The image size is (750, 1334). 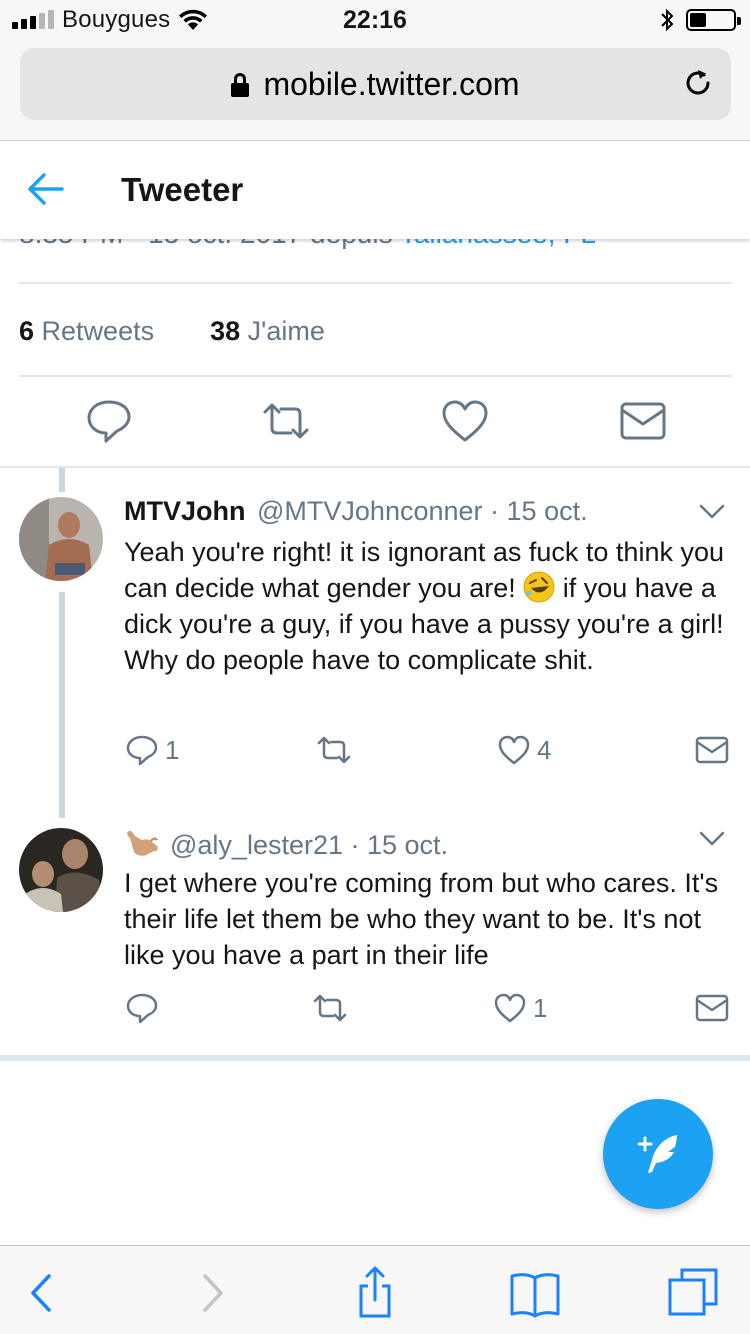 I want to click on likes-stat: 38 J'aime, so click(x=267, y=331).